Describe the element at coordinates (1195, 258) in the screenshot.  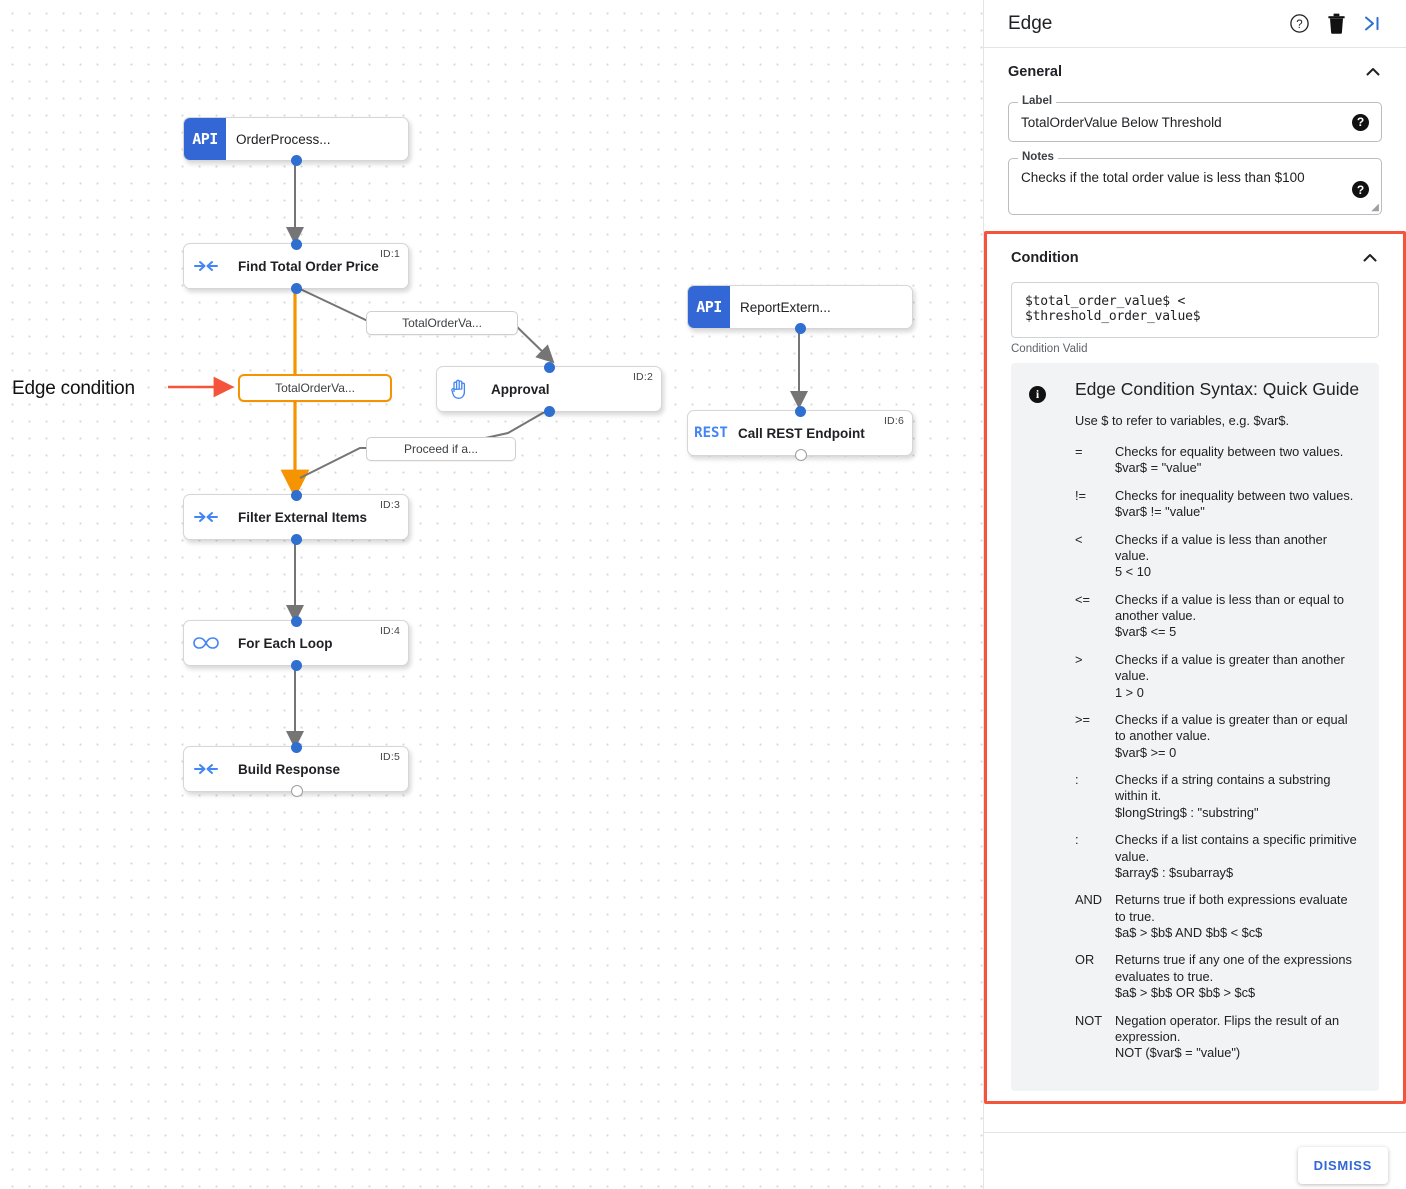
I see `section-condition-header: Condition` at that location.